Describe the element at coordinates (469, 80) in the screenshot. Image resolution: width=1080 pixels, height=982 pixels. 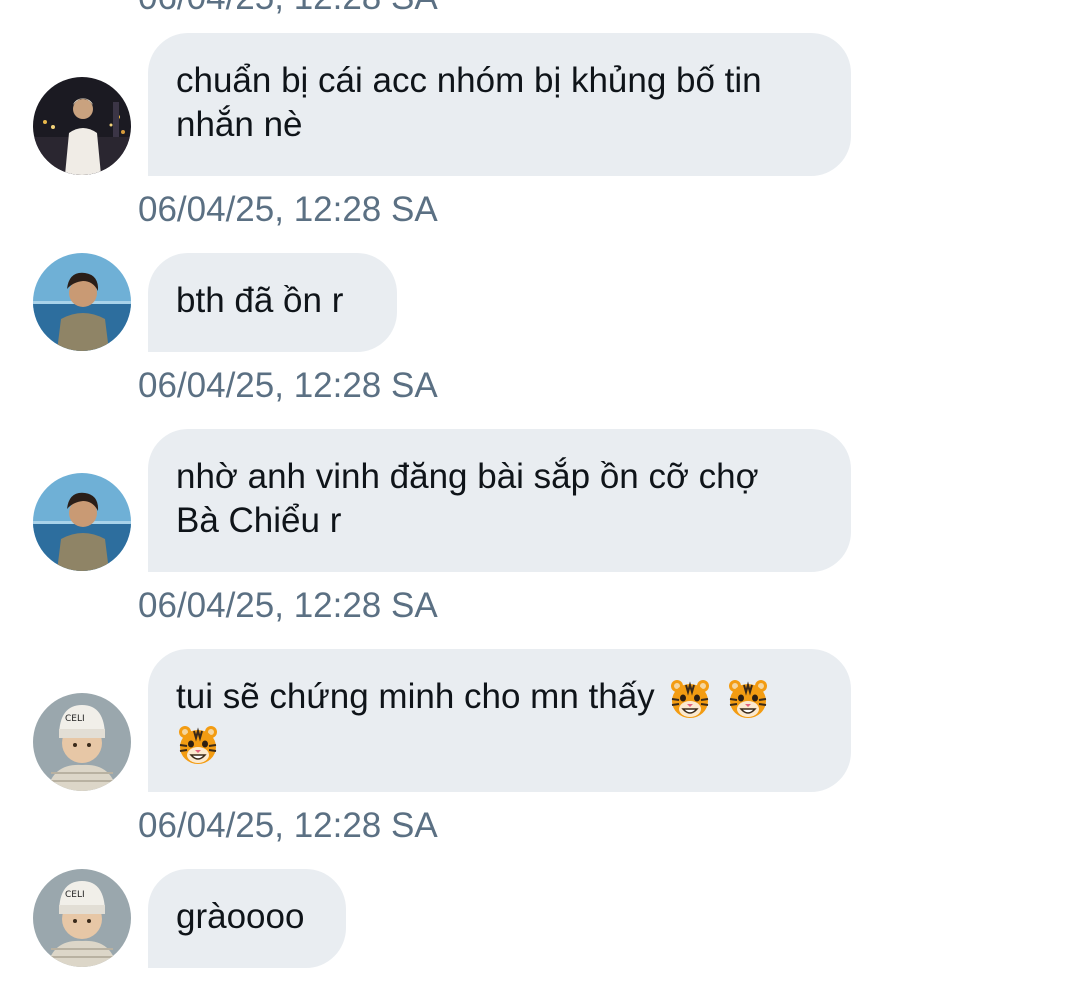
I see `message-text: chuẩn bị cái acc nhóm bị khủng bố tin` at that location.